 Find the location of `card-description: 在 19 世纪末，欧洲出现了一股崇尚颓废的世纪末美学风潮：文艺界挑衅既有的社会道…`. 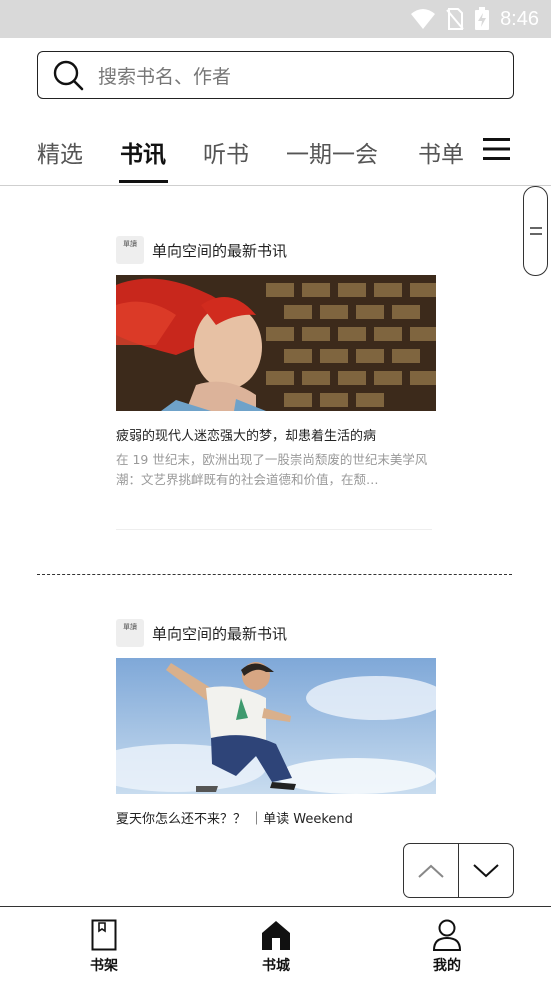

card-description: 在 19 世纪末，欧洲出现了一股崇尚颓废的世纪末美学风潮：文艺界挑衅既有的社会道… is located at coordinates (272, 469).